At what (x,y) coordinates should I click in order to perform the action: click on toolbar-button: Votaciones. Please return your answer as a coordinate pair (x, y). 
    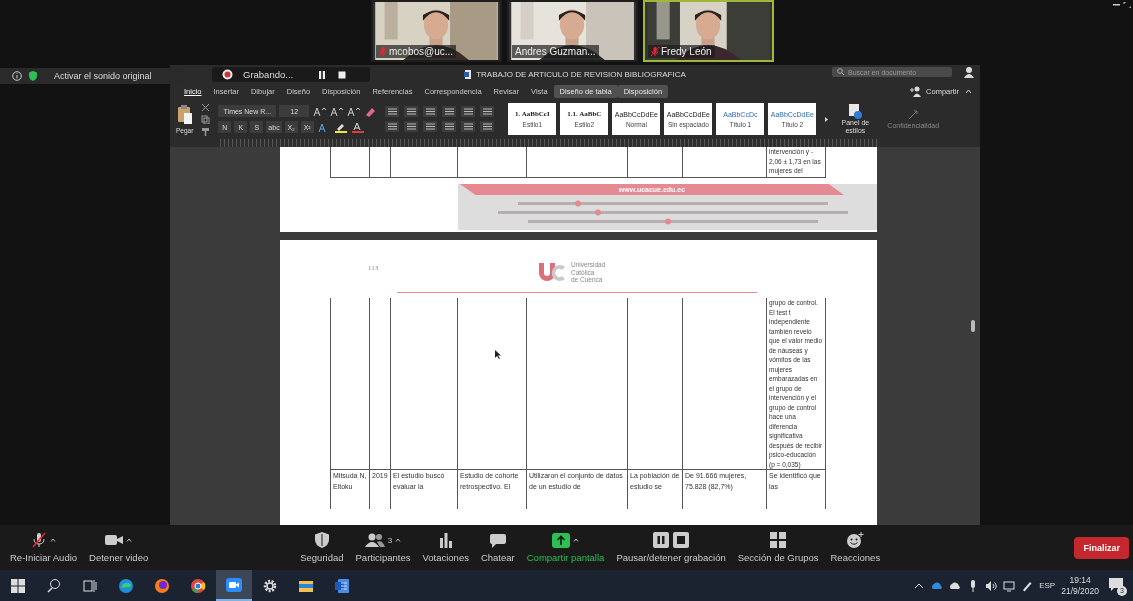
    Looking at the image, I should click on (445, 547).